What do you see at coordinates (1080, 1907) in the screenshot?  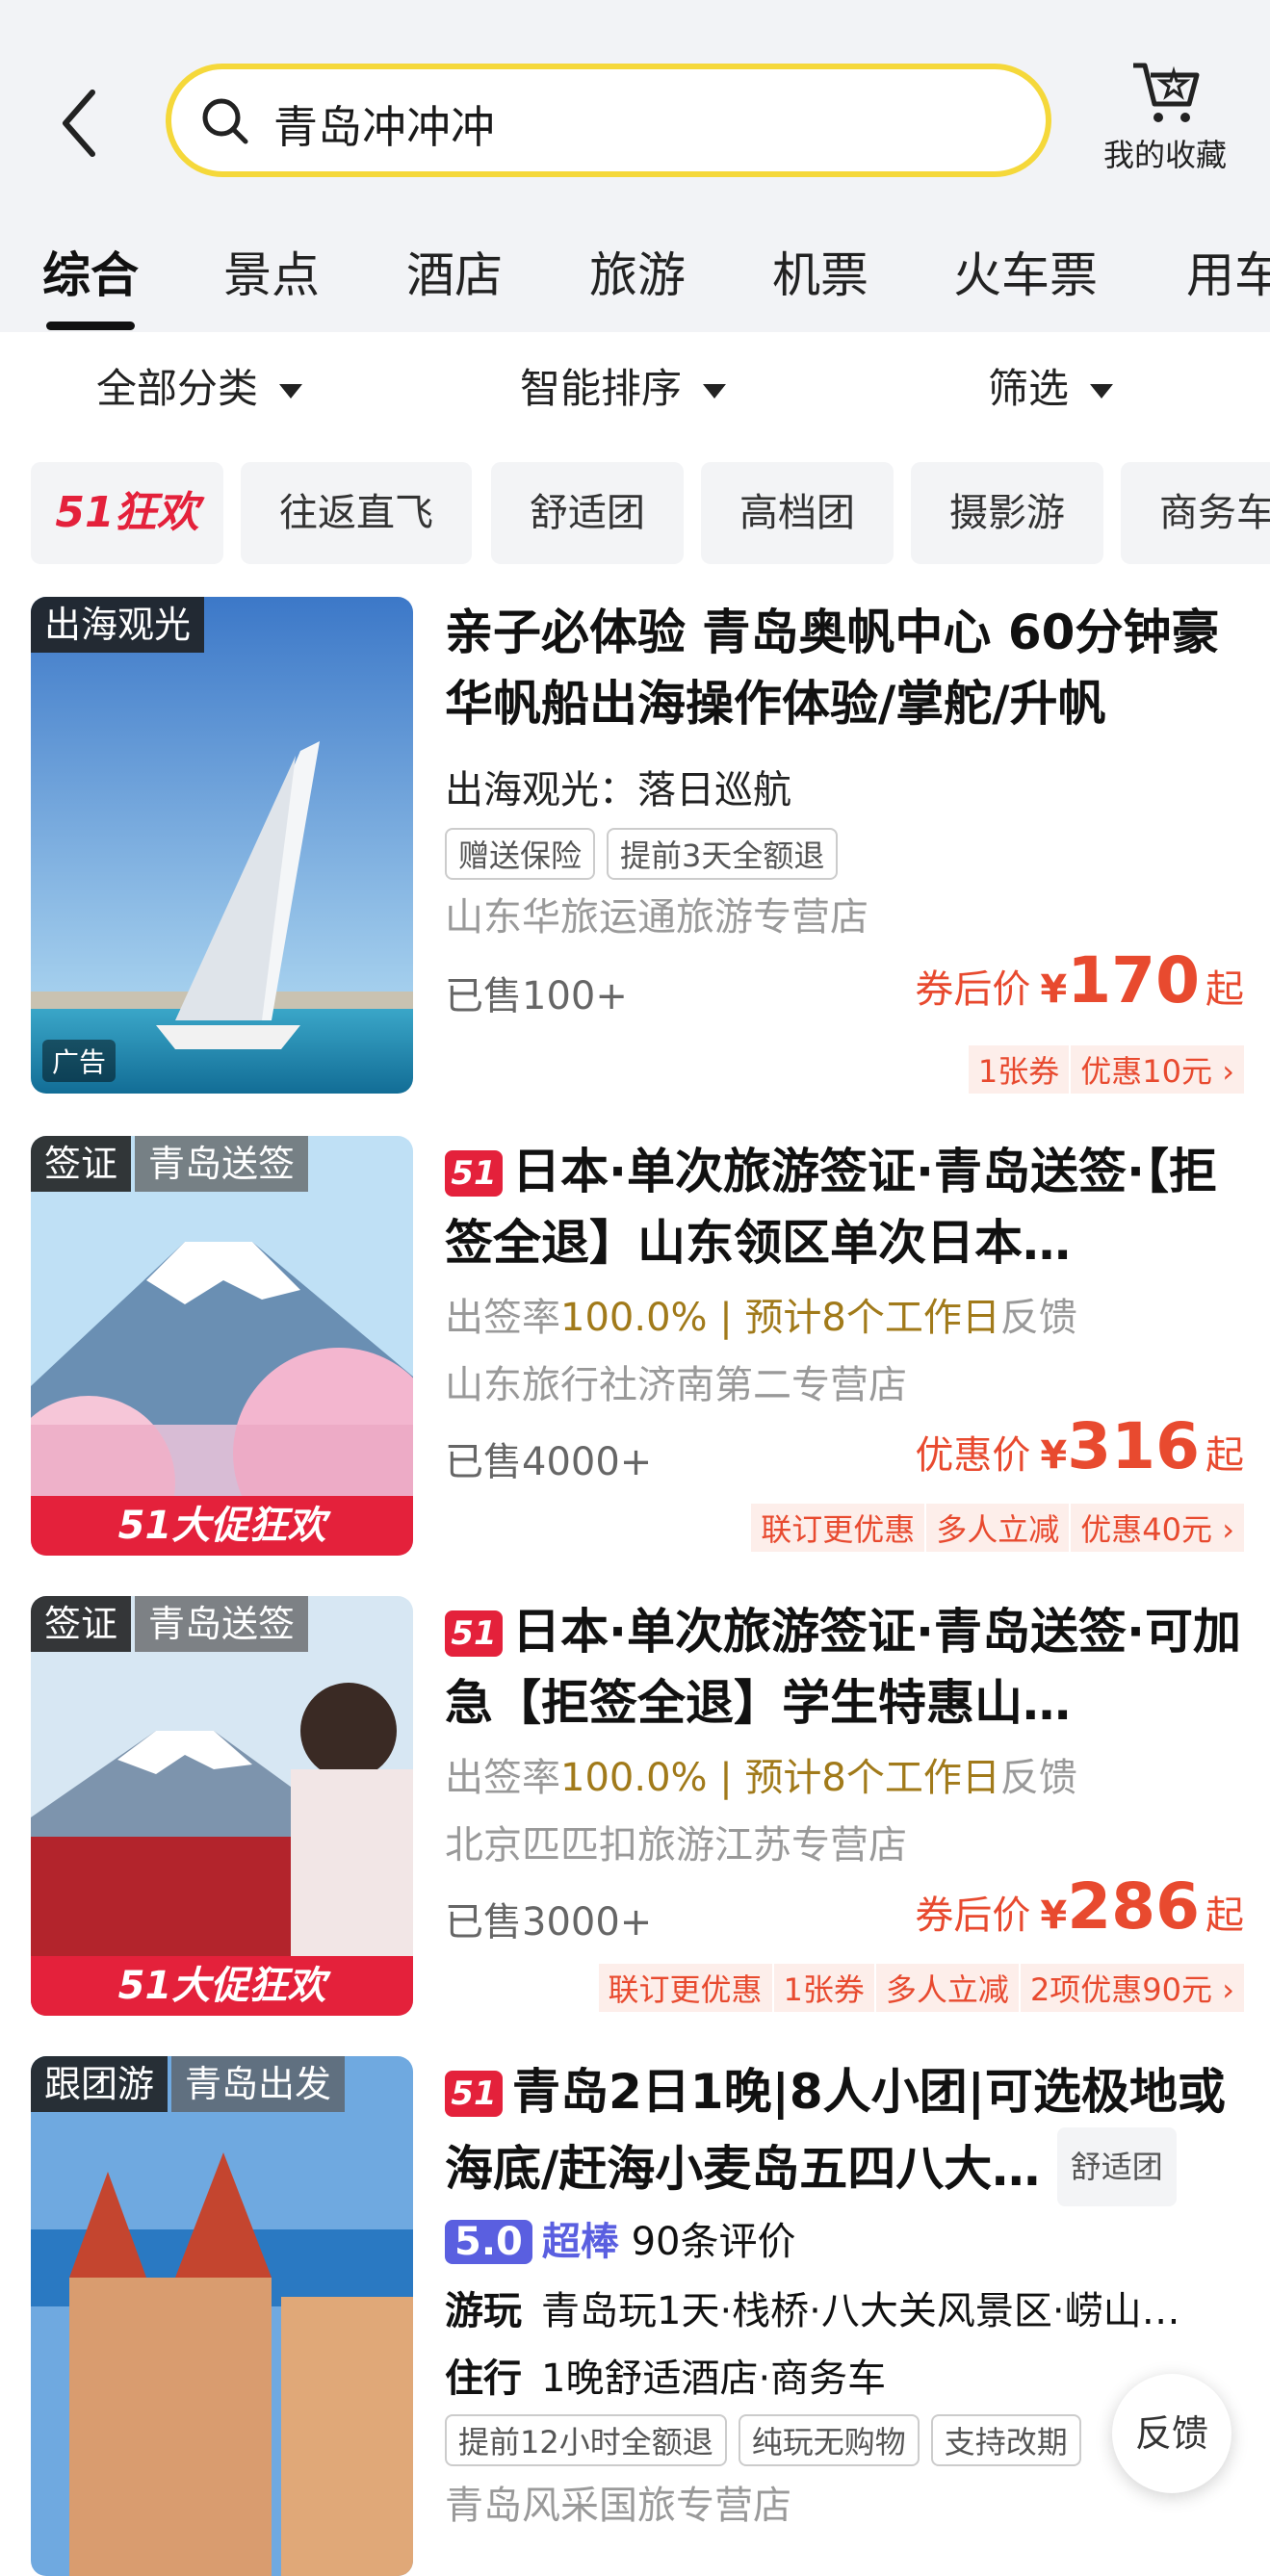 I see `price: 券后价 ¥286 起` at bounding box center [1080, 1907].